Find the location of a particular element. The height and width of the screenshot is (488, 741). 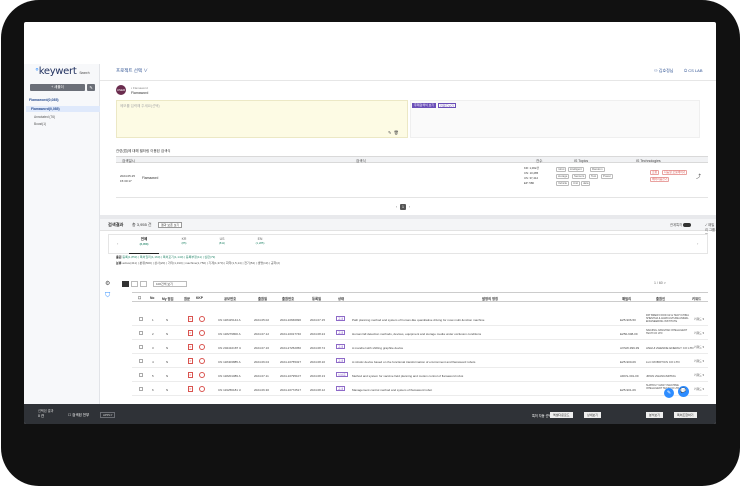

results-save-button: 결과 보존 보기 is located at coordinates (170, 224).